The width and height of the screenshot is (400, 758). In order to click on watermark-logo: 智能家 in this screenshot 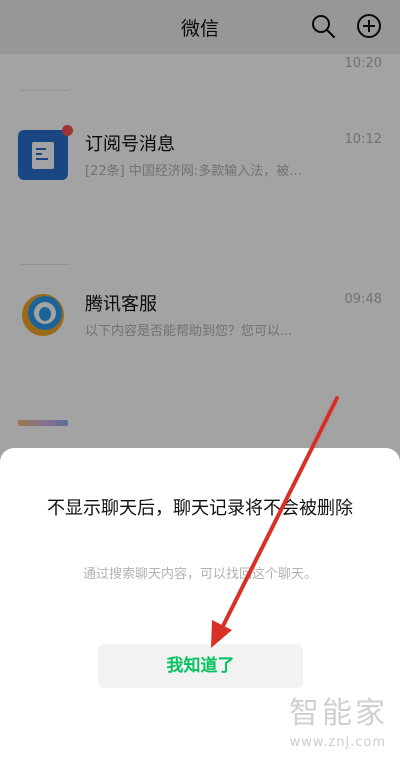, I will do `click(338, 713)`.